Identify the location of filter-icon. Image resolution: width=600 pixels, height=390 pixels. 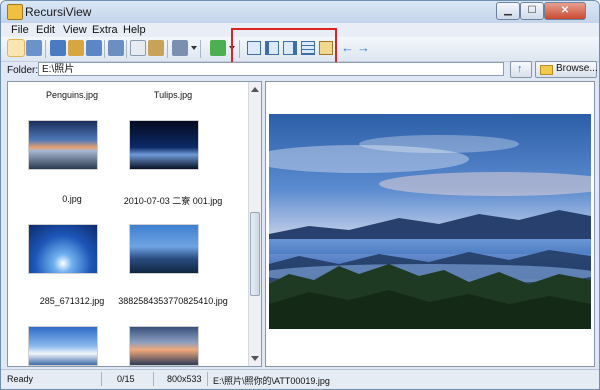
(218, 48).